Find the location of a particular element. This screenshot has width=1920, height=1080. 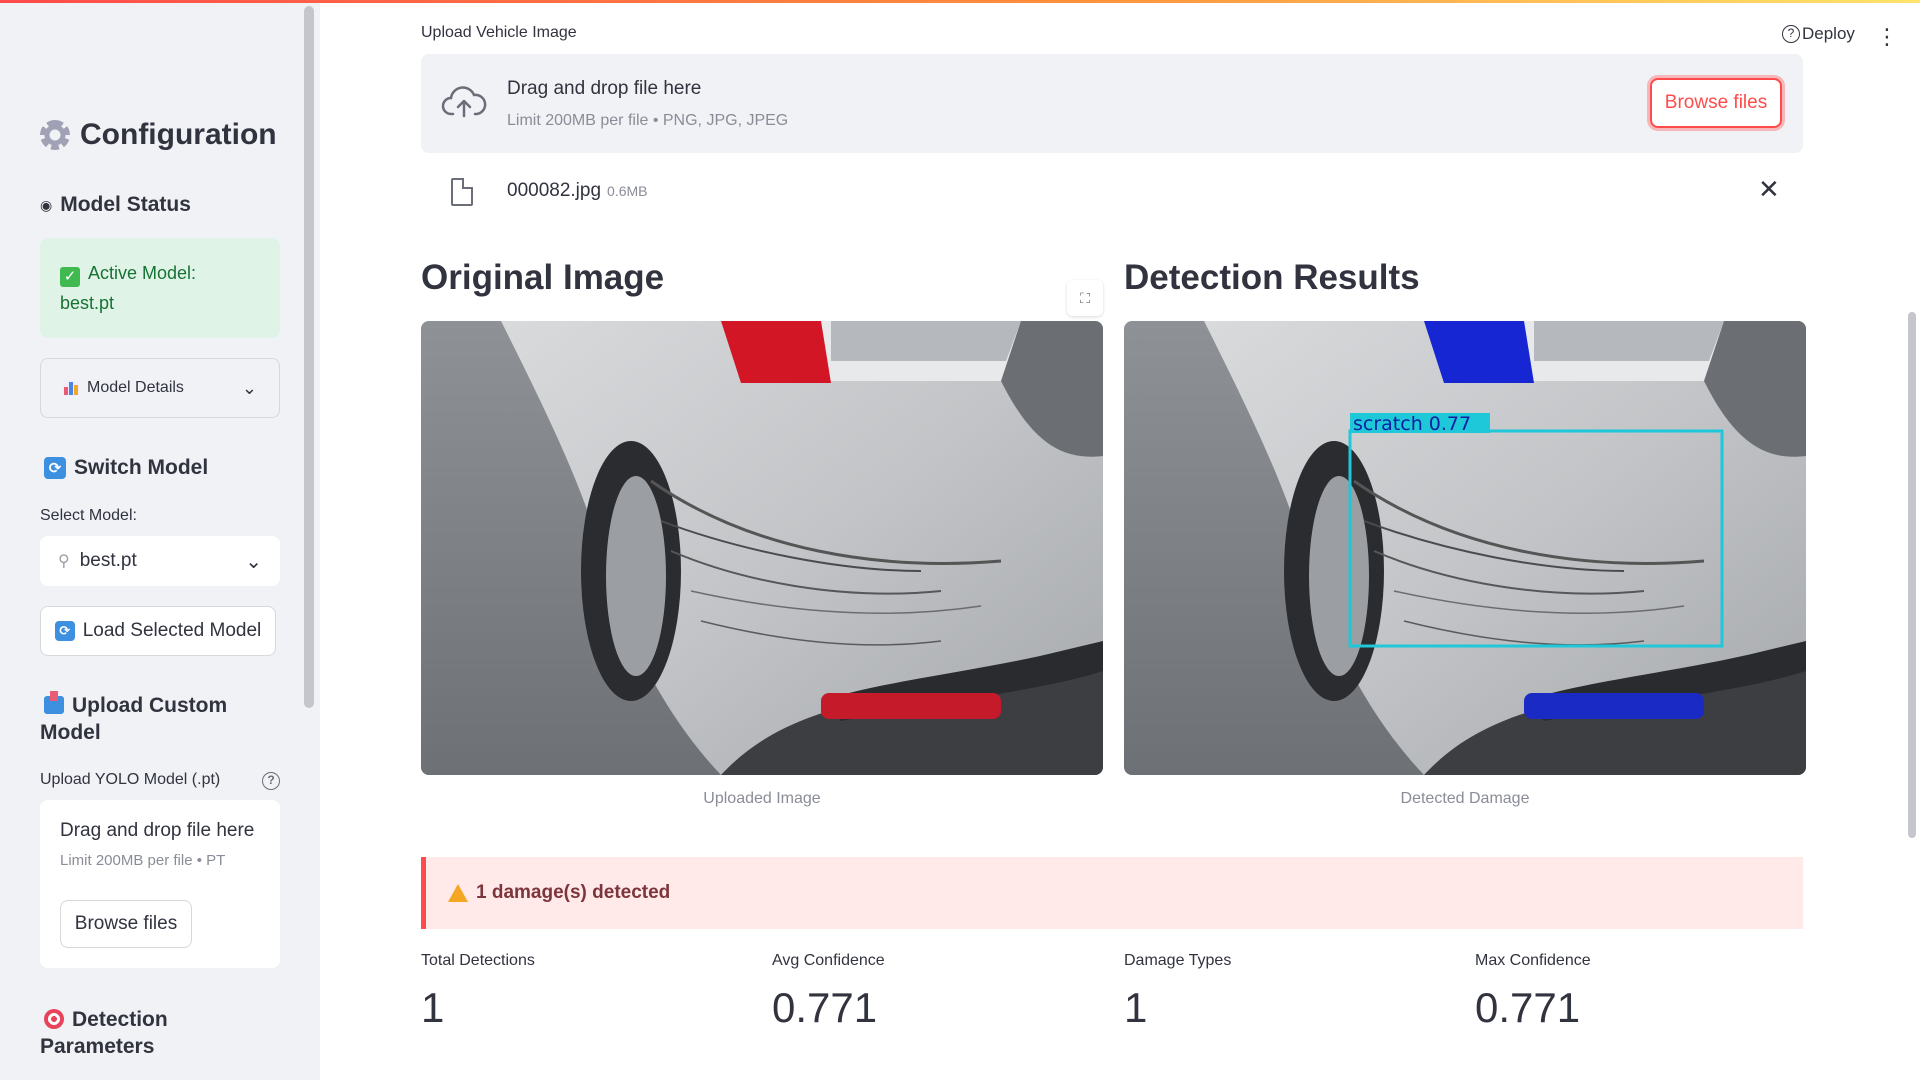

sidebar-scrollbar is located at coordinates (309, 357).